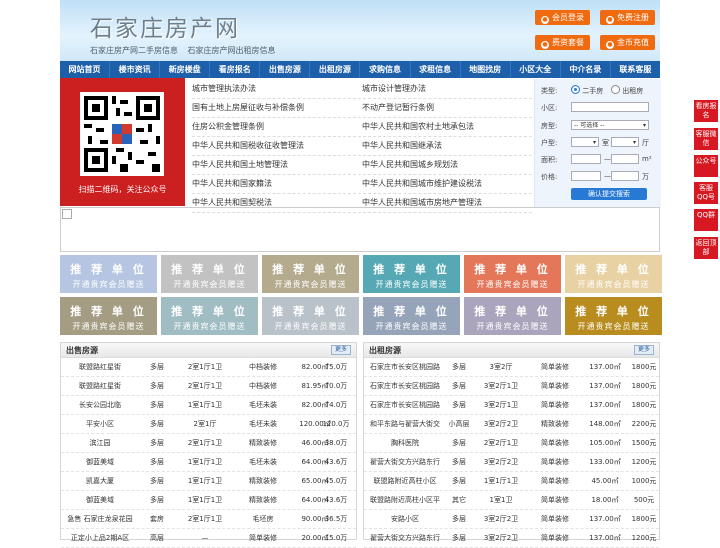  Describe the element at coordinates (277, 165) in the screenshot. I see `law-link: 中华人民共和国土地管理法` at that location.